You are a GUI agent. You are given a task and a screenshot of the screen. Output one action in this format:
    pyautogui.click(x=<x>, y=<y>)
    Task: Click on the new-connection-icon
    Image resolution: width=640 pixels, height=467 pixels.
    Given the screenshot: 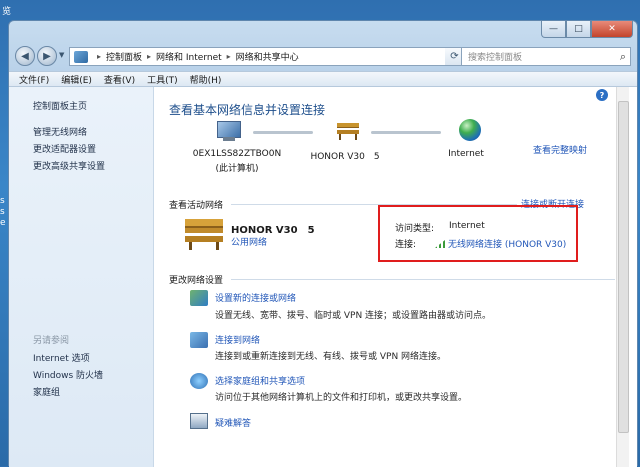 What is the action you would take?
    pyautogui.click(x=199, y=298)
    